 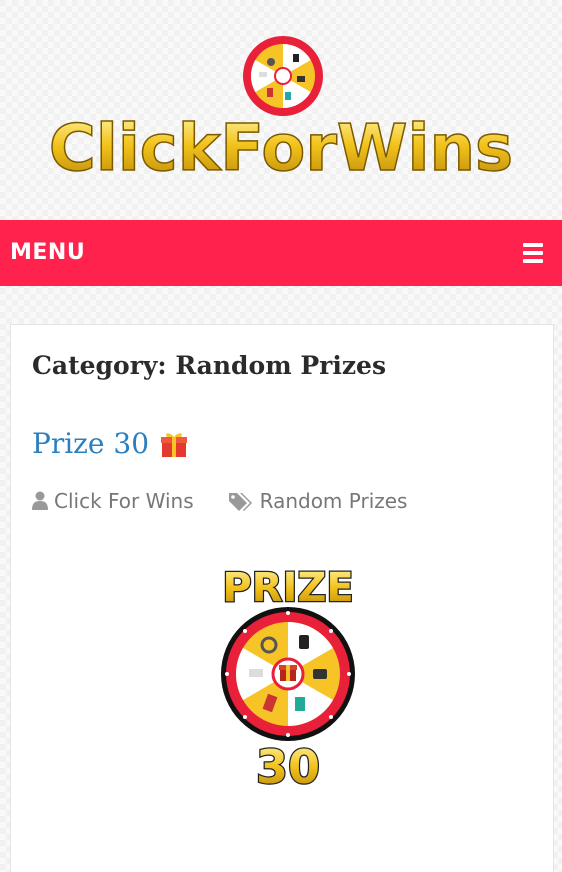 I want to click on logo-wordmark-graphic: ClickForWins, so click(x=281, y=148).